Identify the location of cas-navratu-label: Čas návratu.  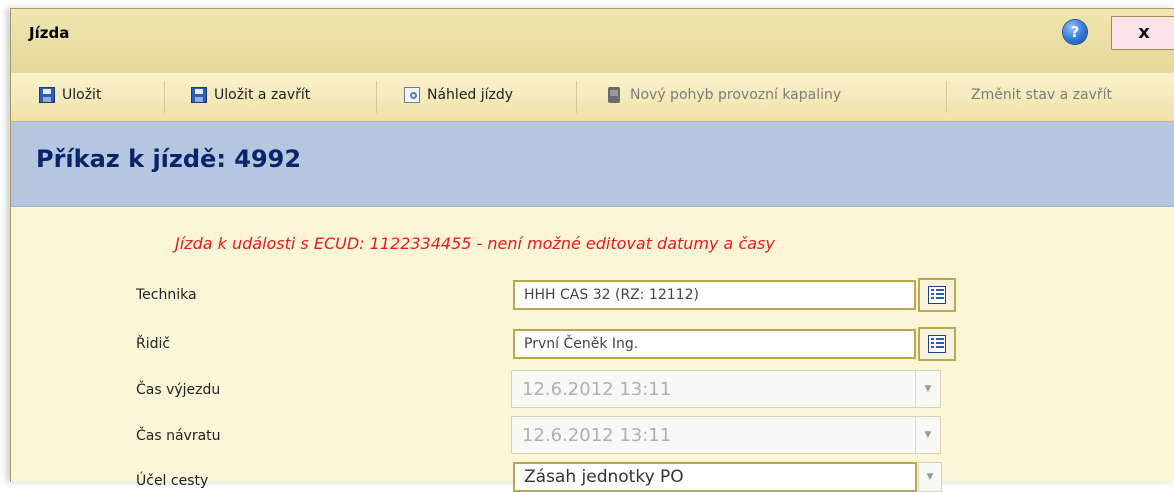
(178, 436).